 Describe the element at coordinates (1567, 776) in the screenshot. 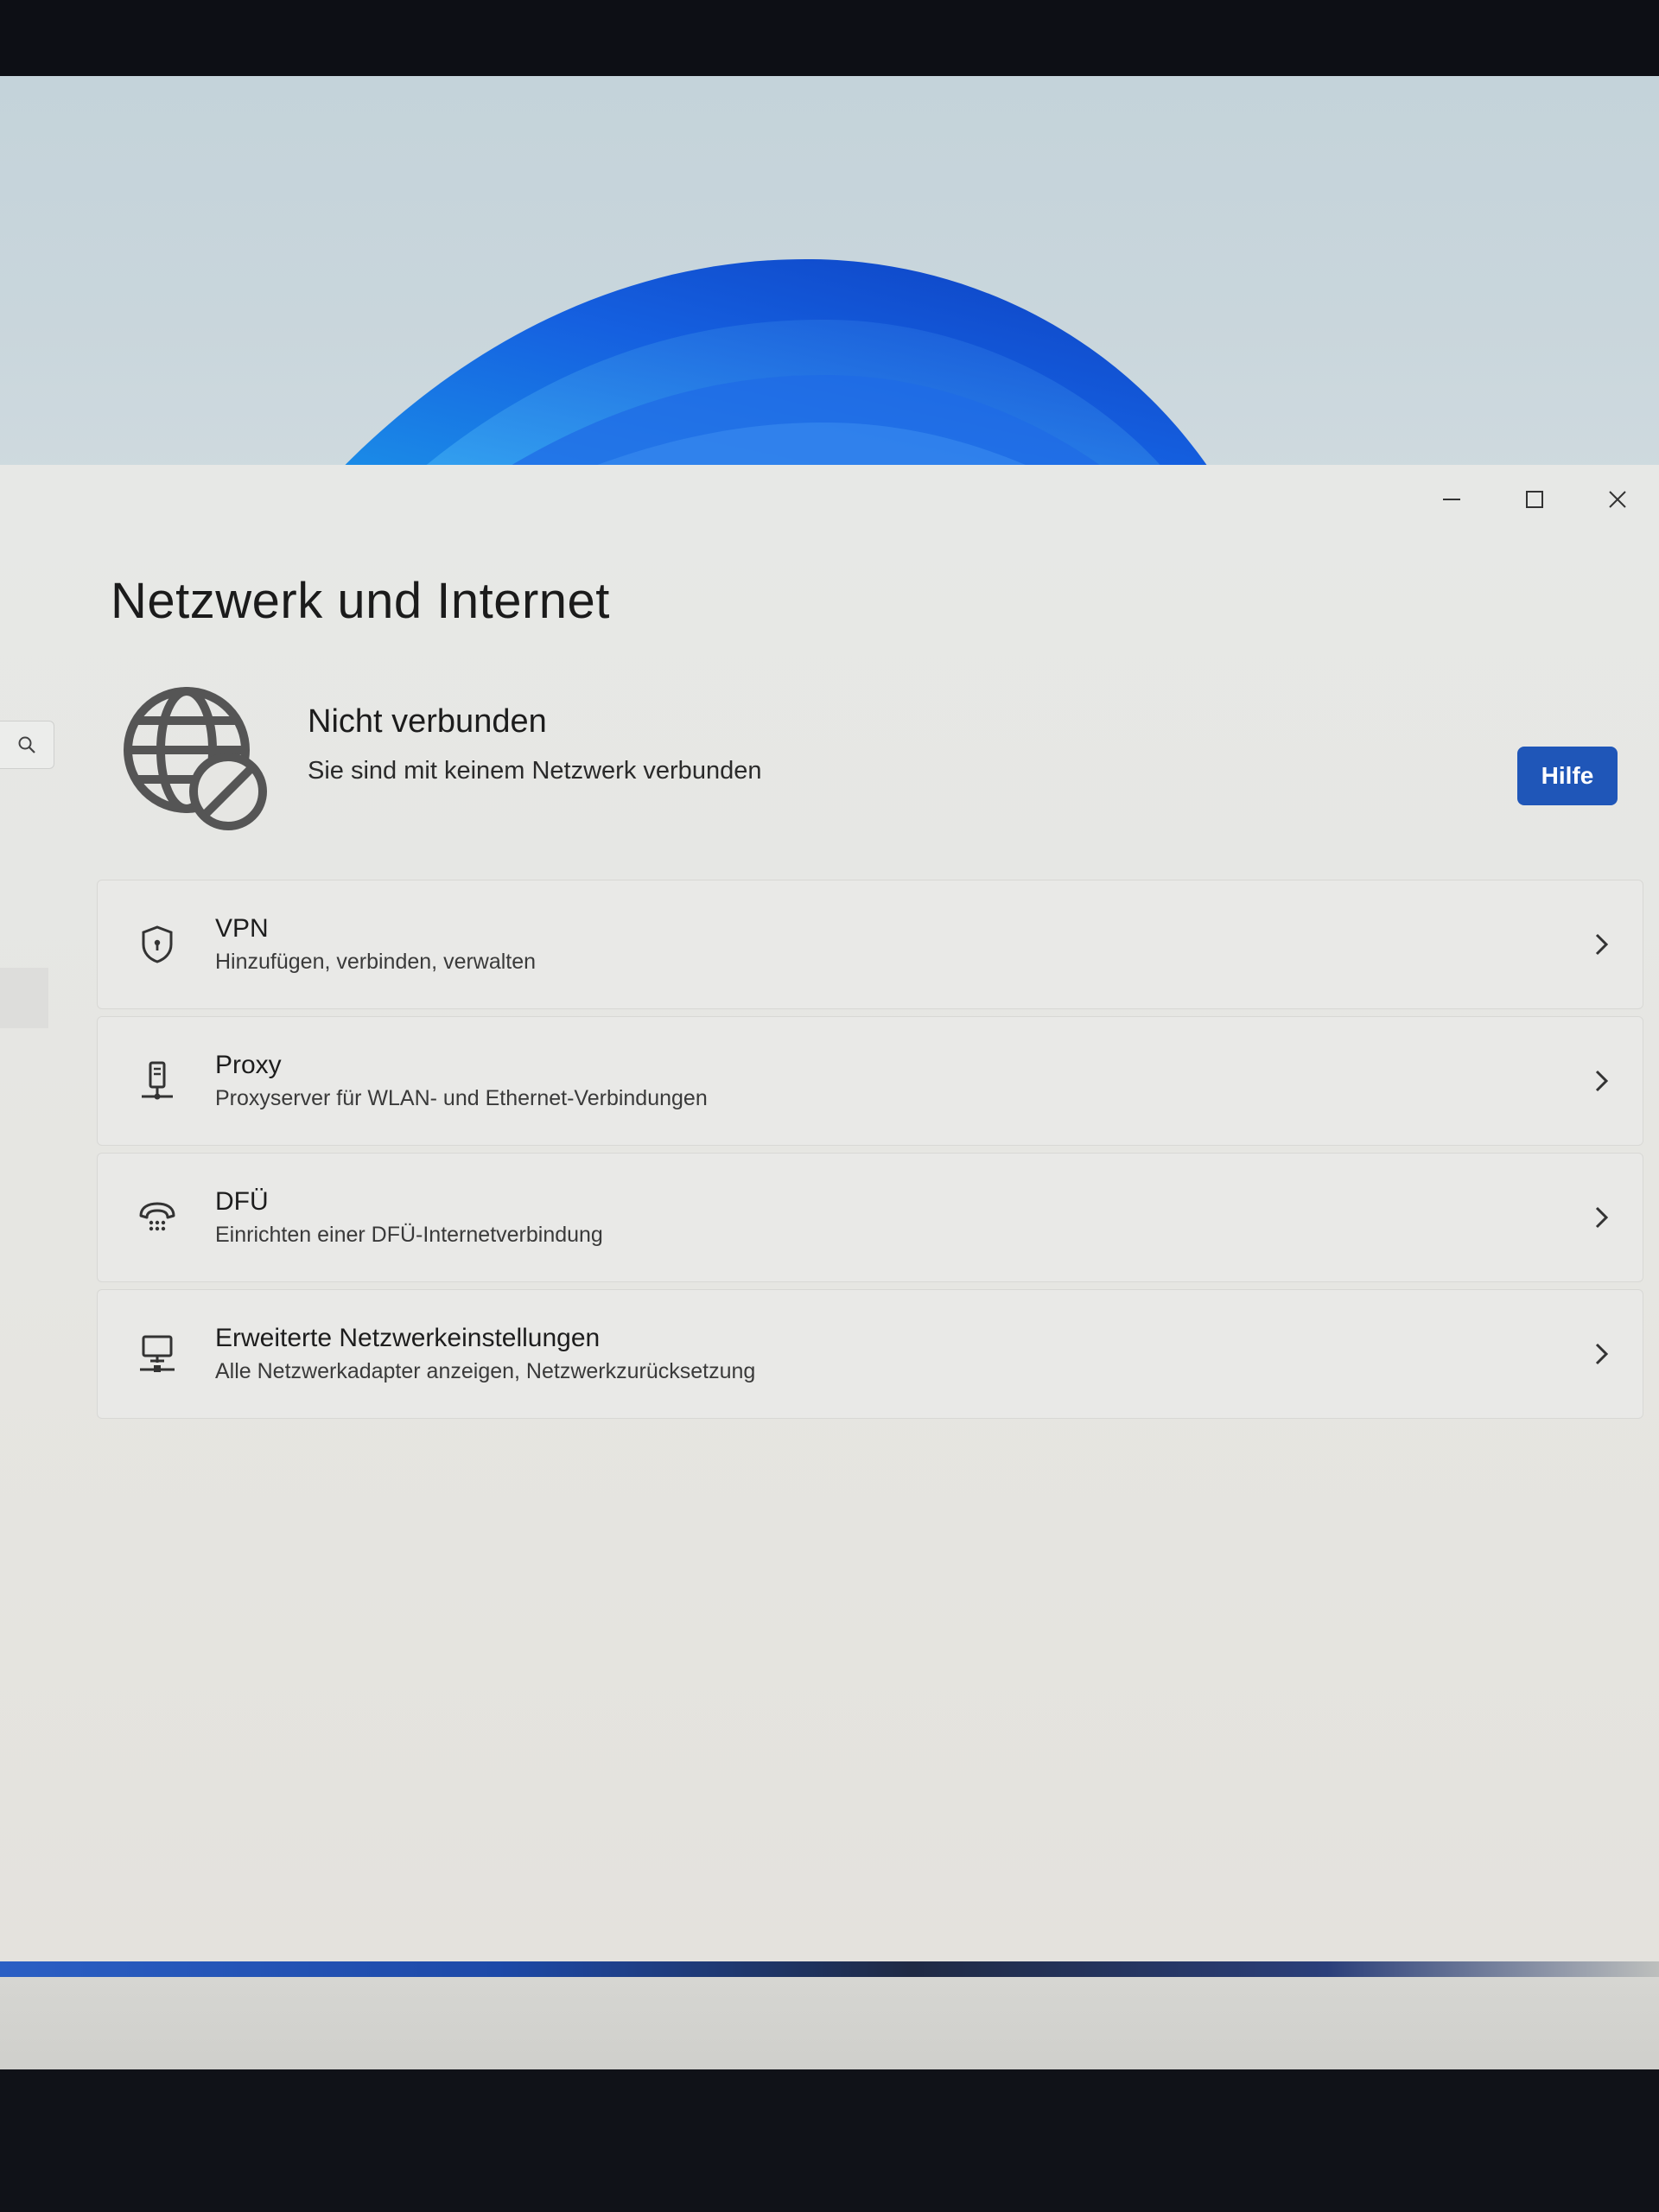

I see `help-button: Hilfe` at that location.